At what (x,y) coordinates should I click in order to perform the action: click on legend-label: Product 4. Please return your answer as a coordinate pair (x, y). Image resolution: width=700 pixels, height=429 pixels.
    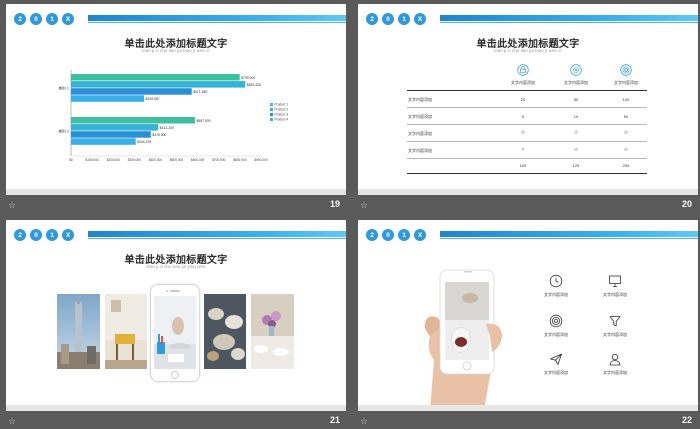
    Looking at the image, I should click on (282, 120).